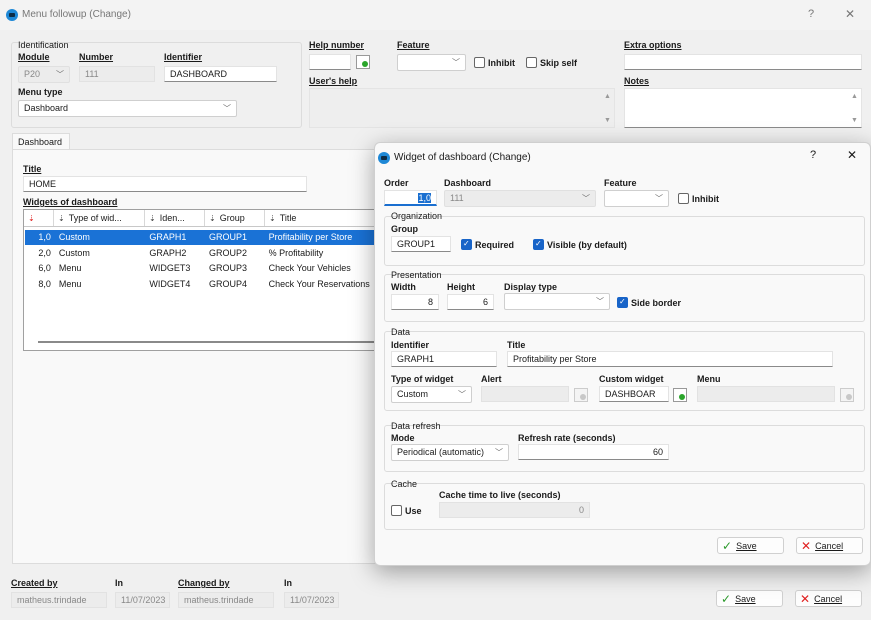  Describe the element at coordinates (593, 452) in the screenshot. I see `refresh-rate-field: 60` at that location.